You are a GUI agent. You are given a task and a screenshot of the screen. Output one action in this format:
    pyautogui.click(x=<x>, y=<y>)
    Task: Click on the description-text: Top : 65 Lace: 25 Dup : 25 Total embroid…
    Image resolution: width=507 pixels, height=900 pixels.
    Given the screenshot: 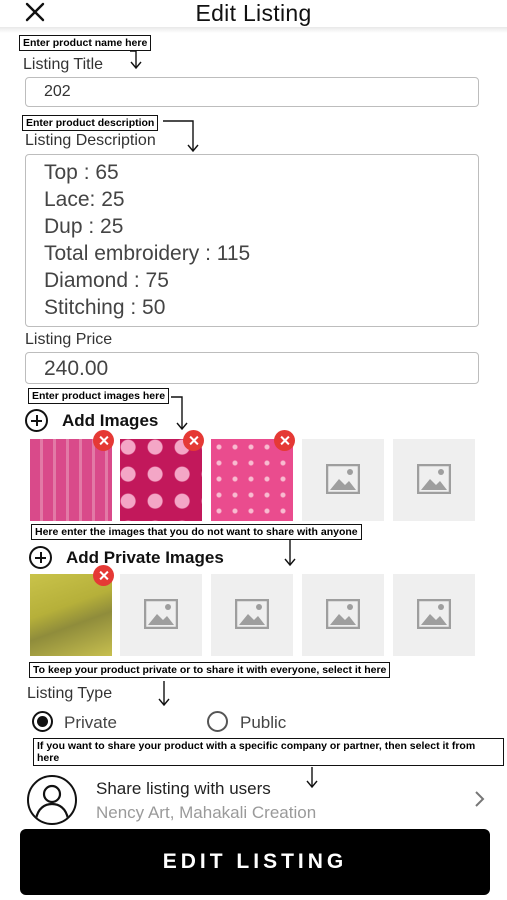 What is the action you would take?
    pyautogui.click(x=147, y=240)
    